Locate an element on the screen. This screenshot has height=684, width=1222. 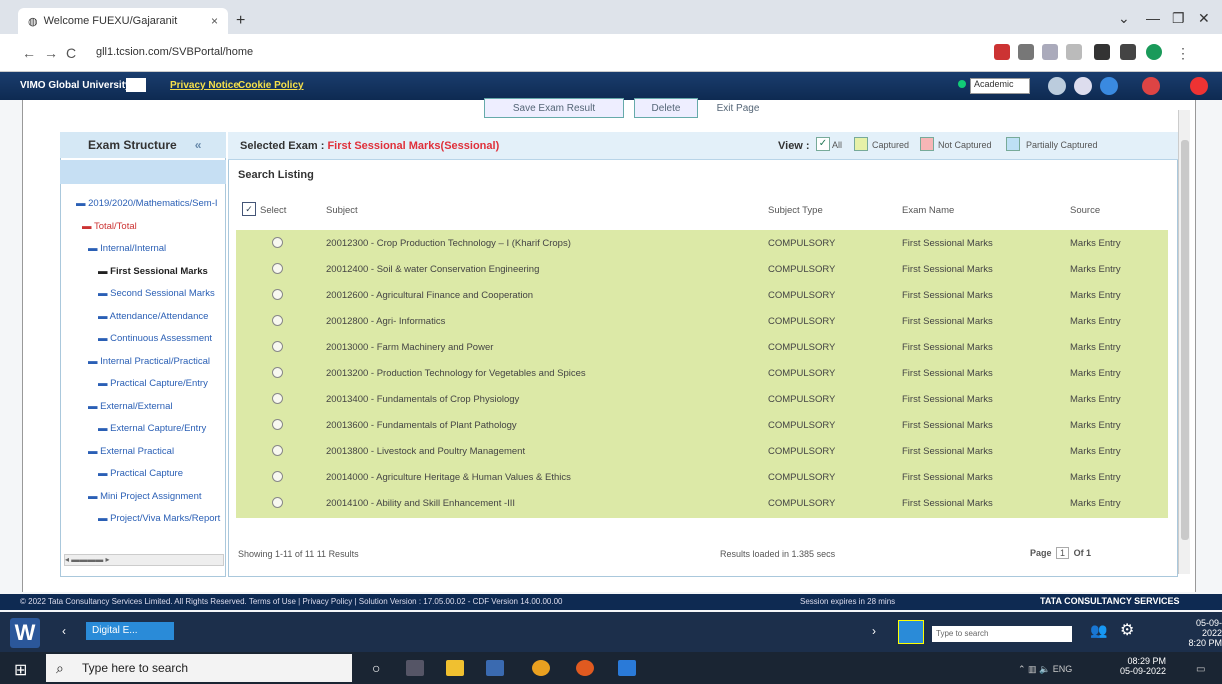
col-exam-name: Exam Name is located at coordinates (928, 210).